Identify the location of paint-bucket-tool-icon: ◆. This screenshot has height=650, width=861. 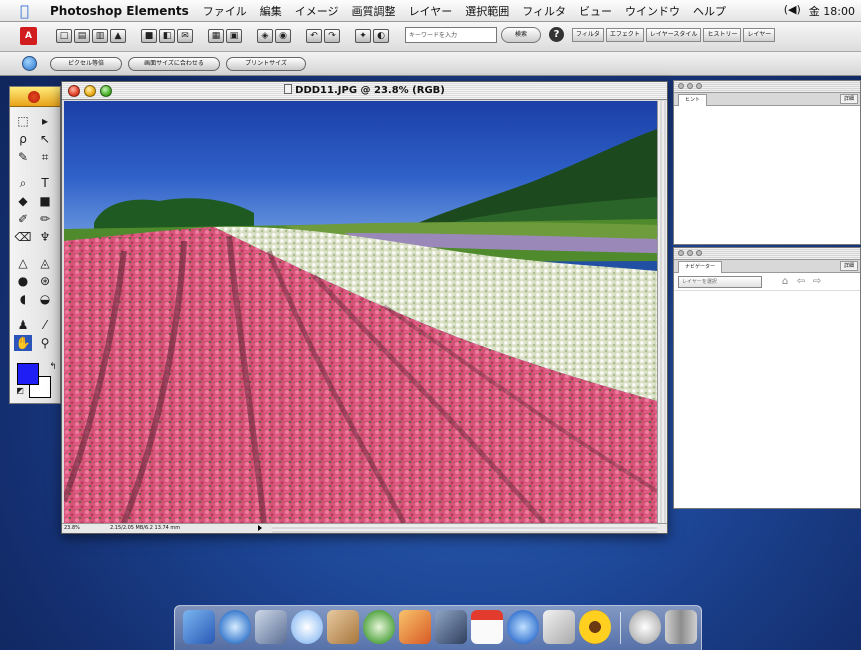
(23, 201).